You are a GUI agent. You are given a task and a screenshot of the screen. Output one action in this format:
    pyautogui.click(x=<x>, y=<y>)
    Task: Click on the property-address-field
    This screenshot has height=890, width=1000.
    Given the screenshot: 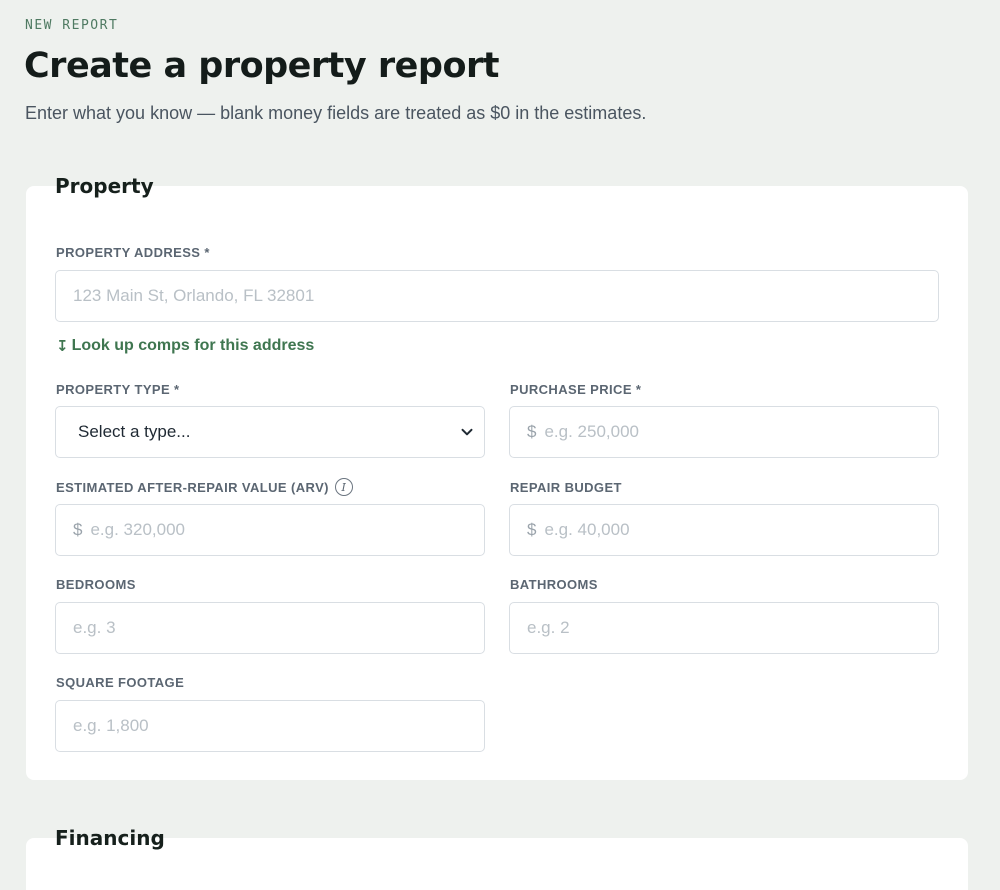 What is the action you would take?
    pyautogui.click(x=497, y=296)
    